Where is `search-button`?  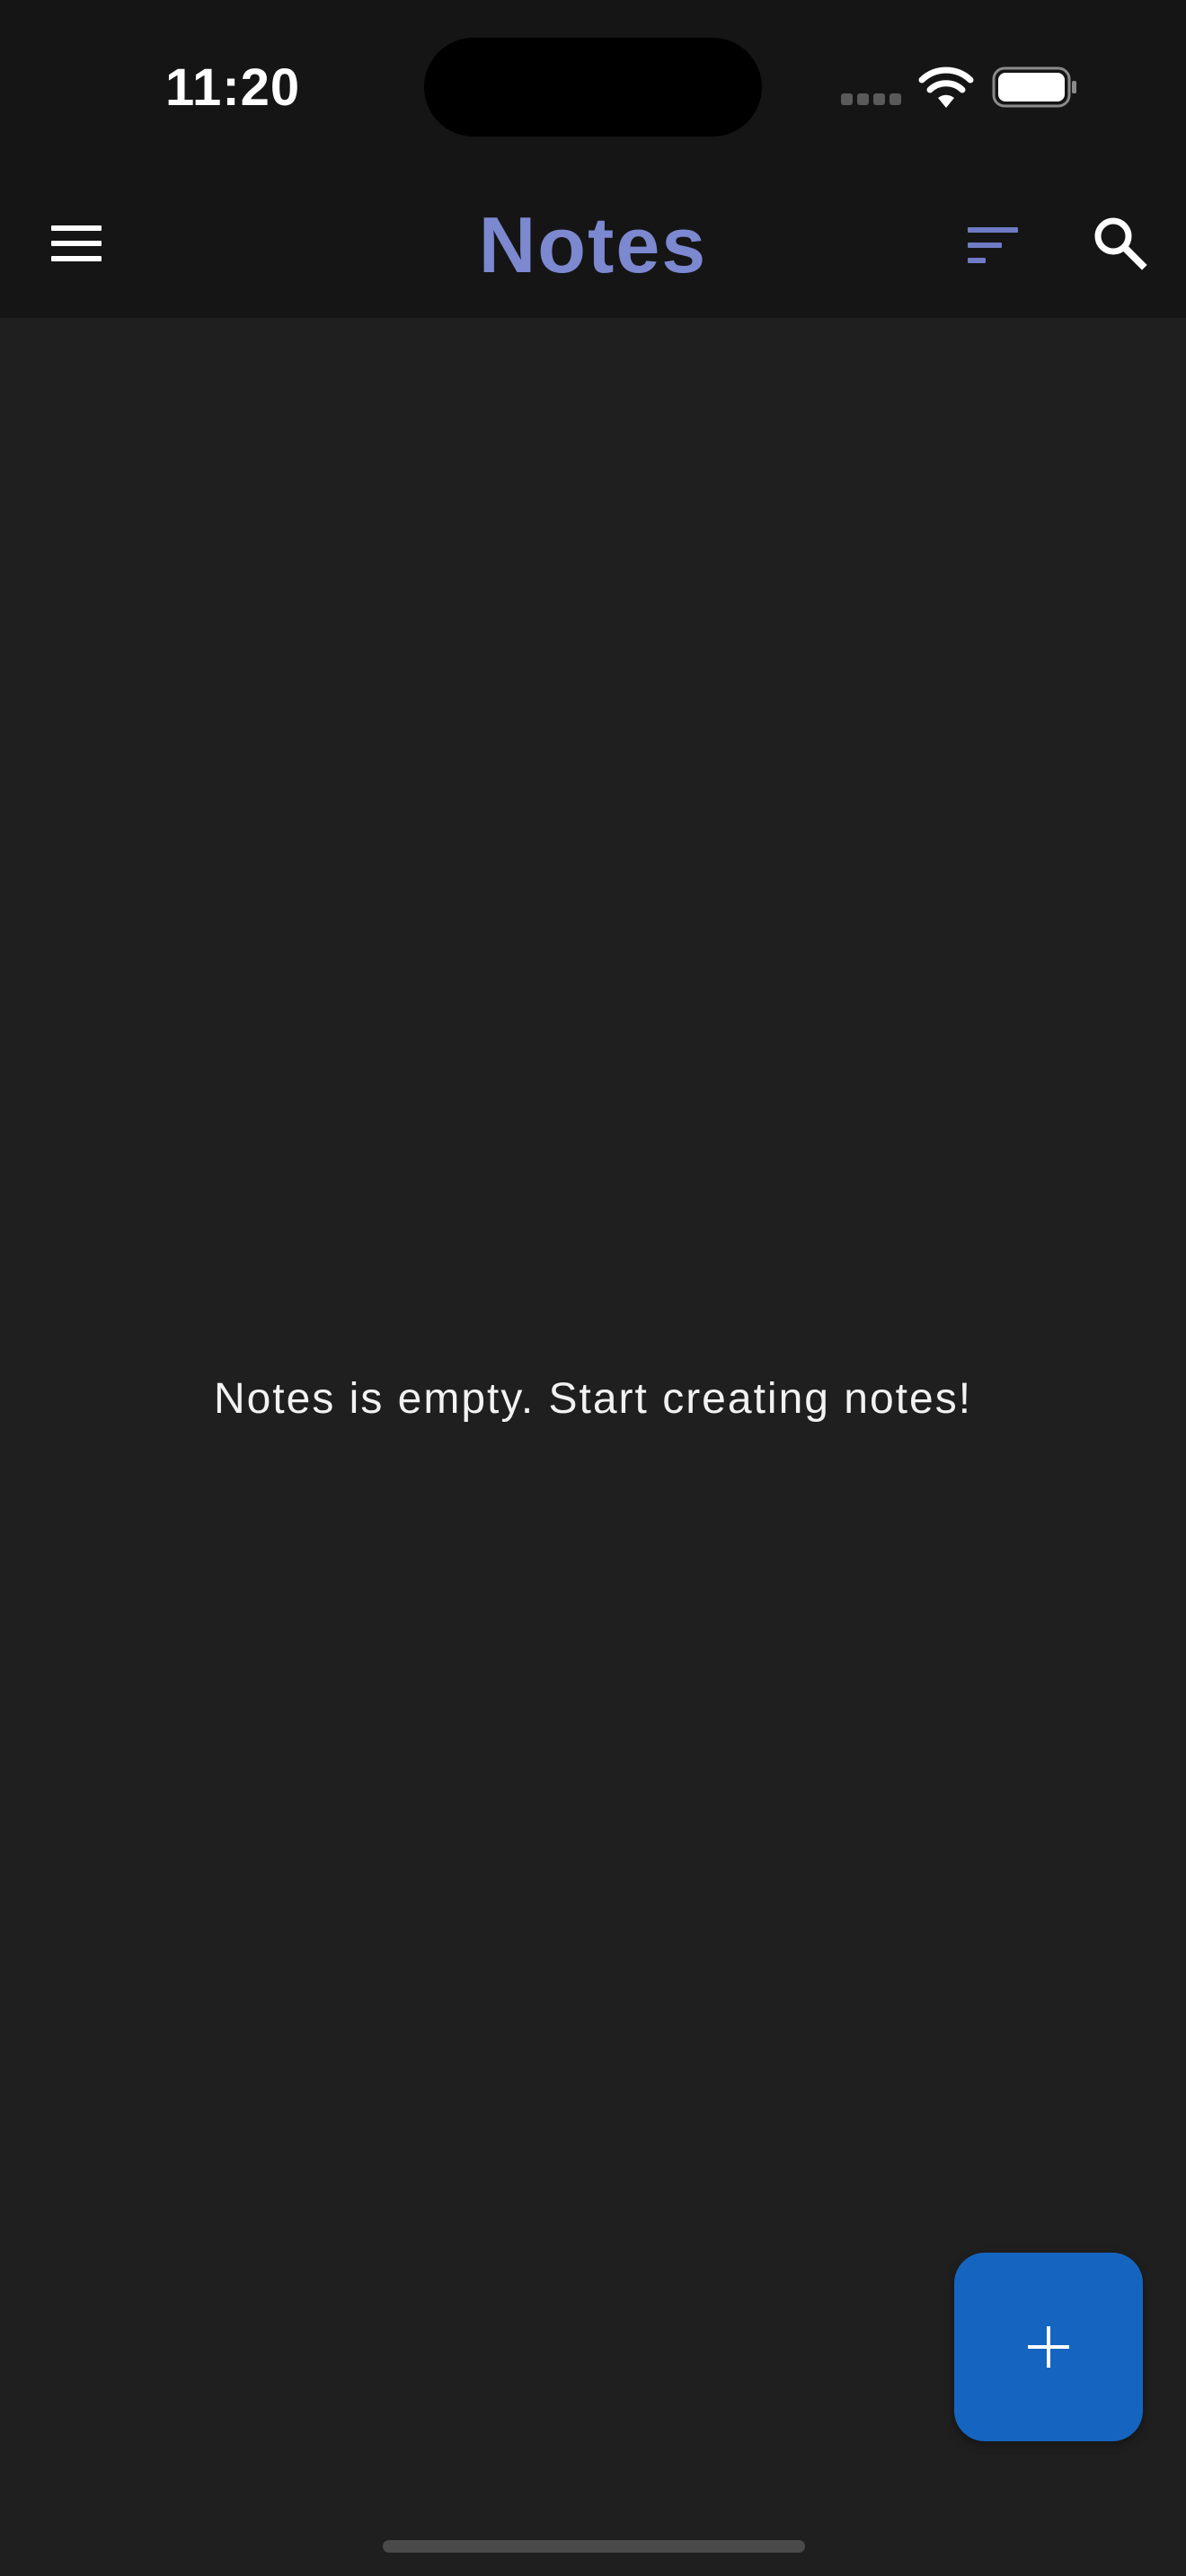 search-button is located at coordinates (1120, 243).